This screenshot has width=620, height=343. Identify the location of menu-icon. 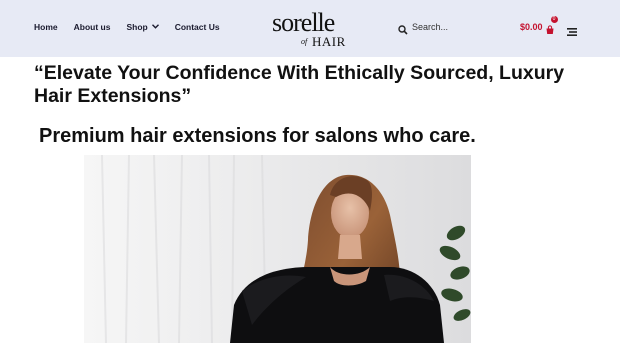
(572, 29).